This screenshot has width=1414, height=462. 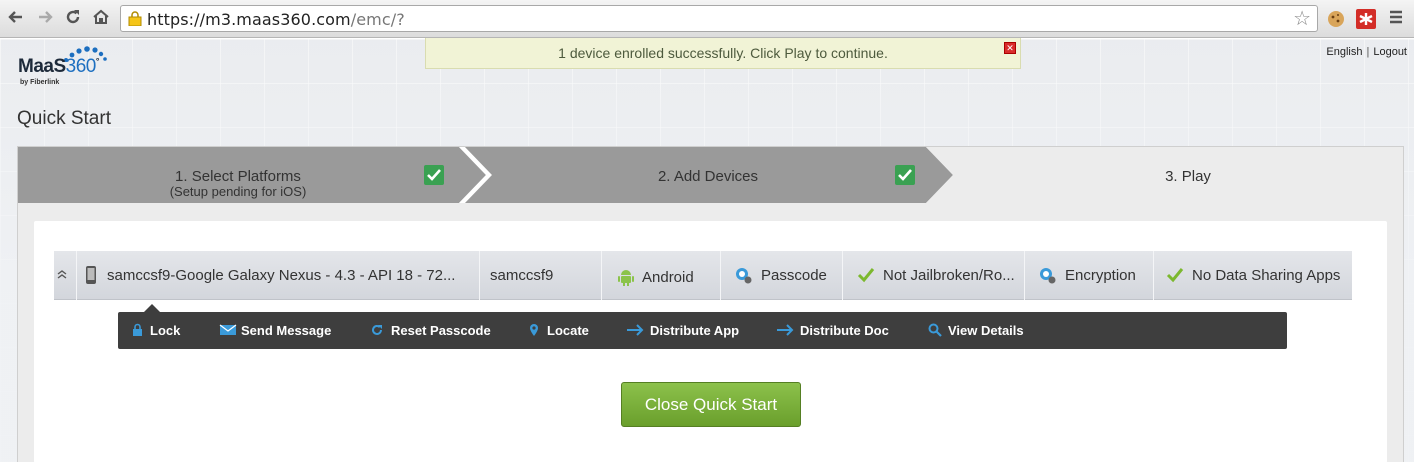 I want to click on distribute-app-action: Distribute App, so click(x=688, y=330).